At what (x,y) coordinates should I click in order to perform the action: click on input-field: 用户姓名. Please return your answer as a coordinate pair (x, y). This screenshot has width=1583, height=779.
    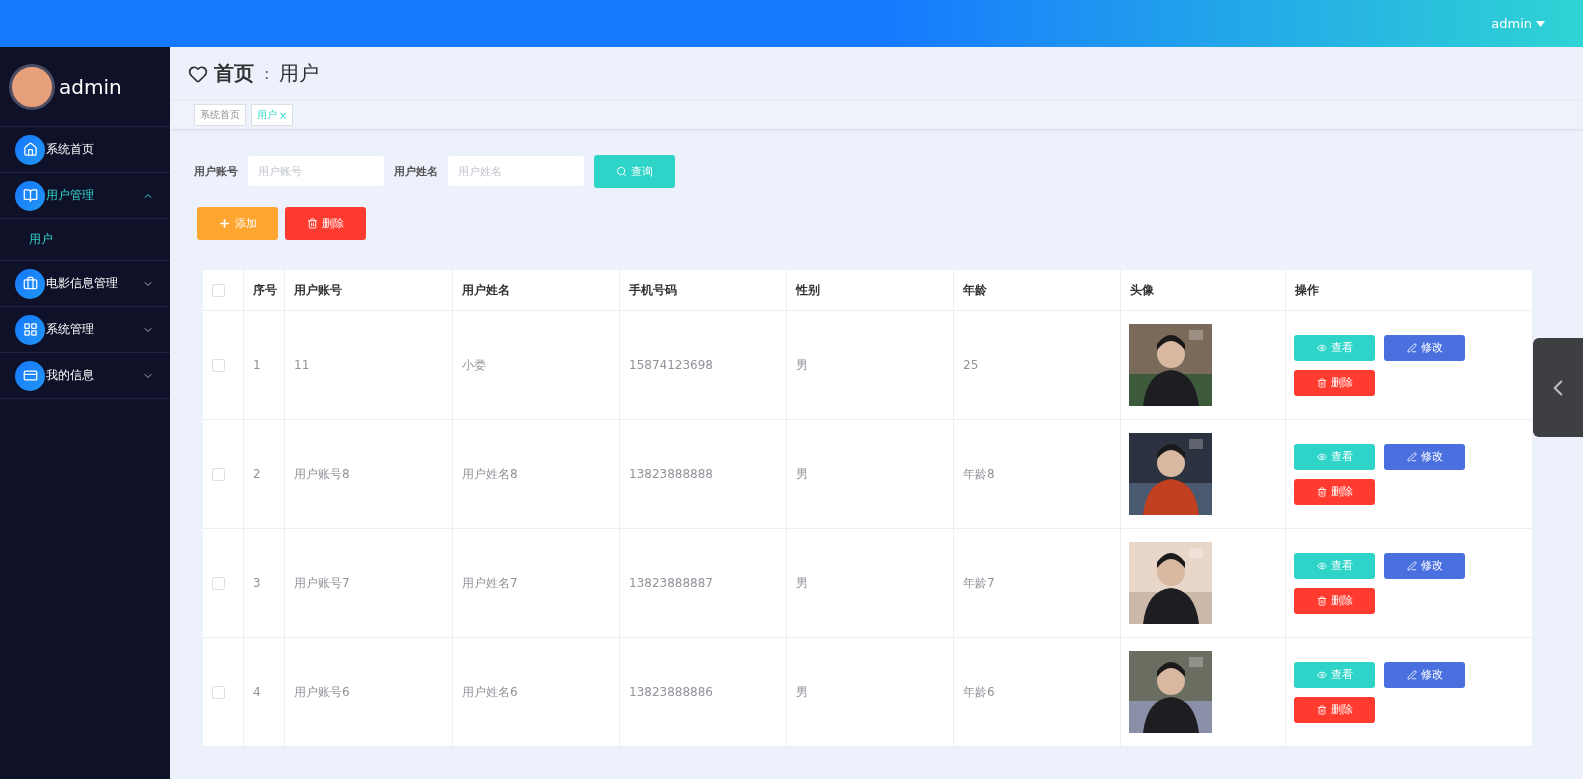
    Looking at the image, I should click on (516, 171).